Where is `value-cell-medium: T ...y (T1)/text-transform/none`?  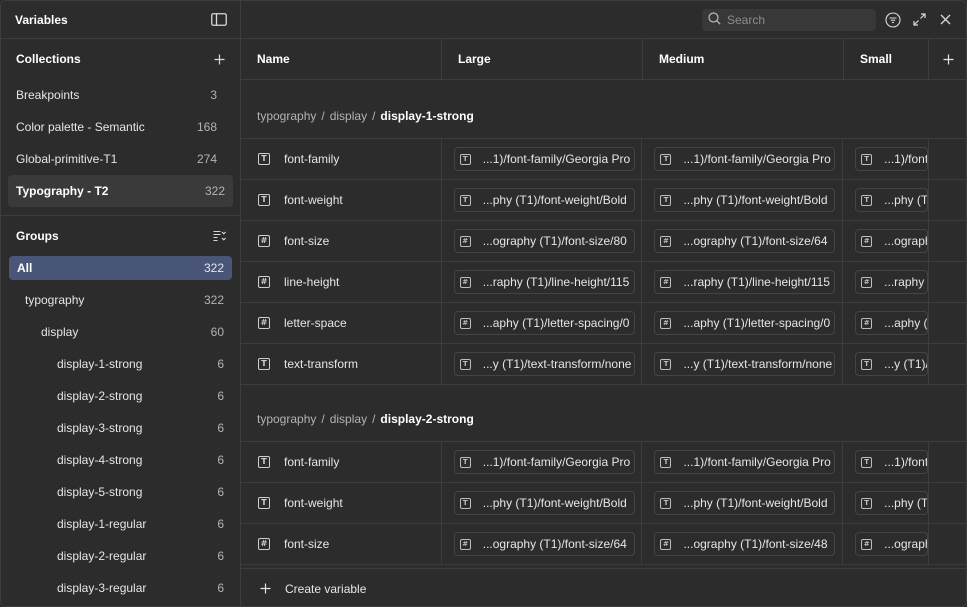
value-cell-medium: T ...y (T1)/text-transform/none is located at coordinates (743, 364).